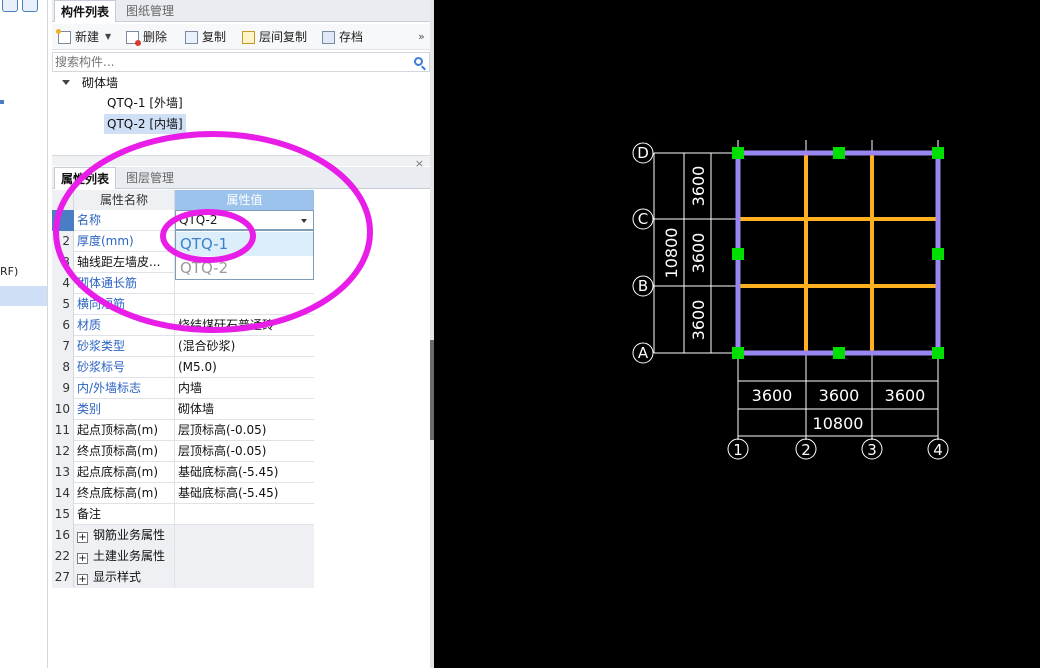  I want to click on tab-component-list: 构件列表, so click(85, 11).